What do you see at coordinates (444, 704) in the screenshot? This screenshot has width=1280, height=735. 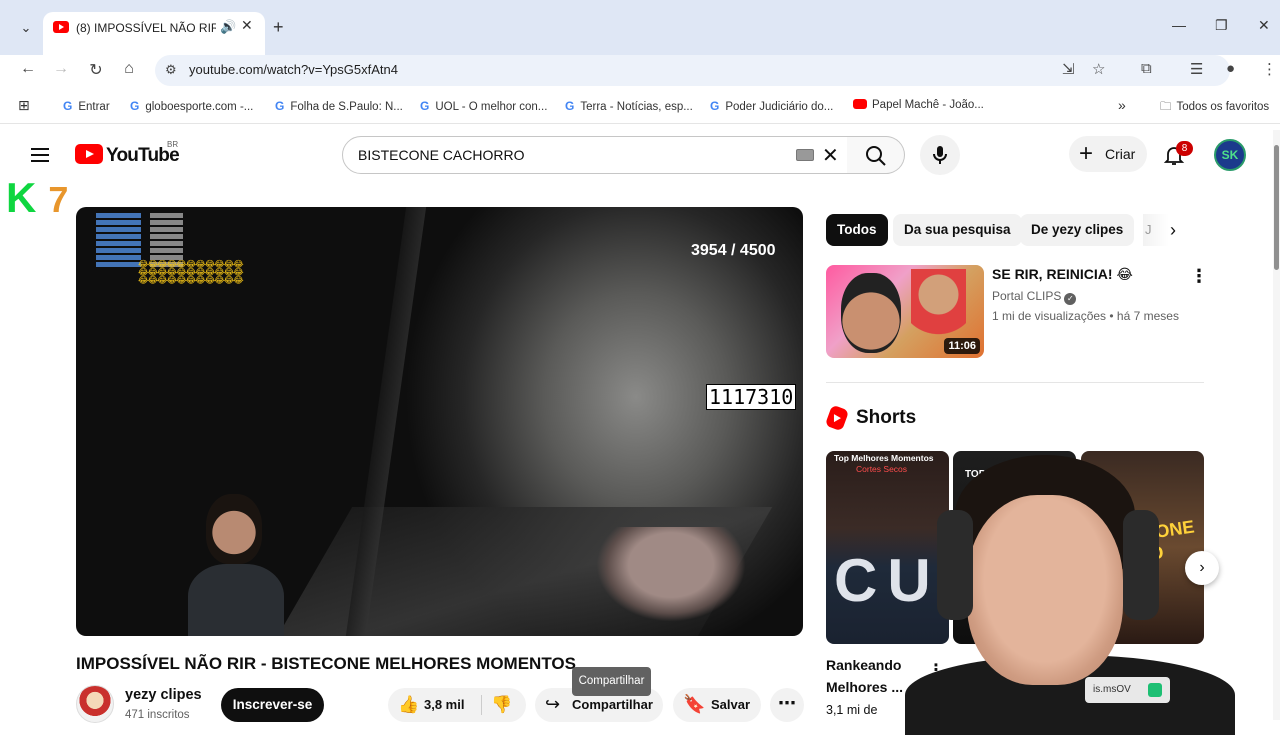 I see `like-count: 3,8 mil` at bounding box center [444, 704].